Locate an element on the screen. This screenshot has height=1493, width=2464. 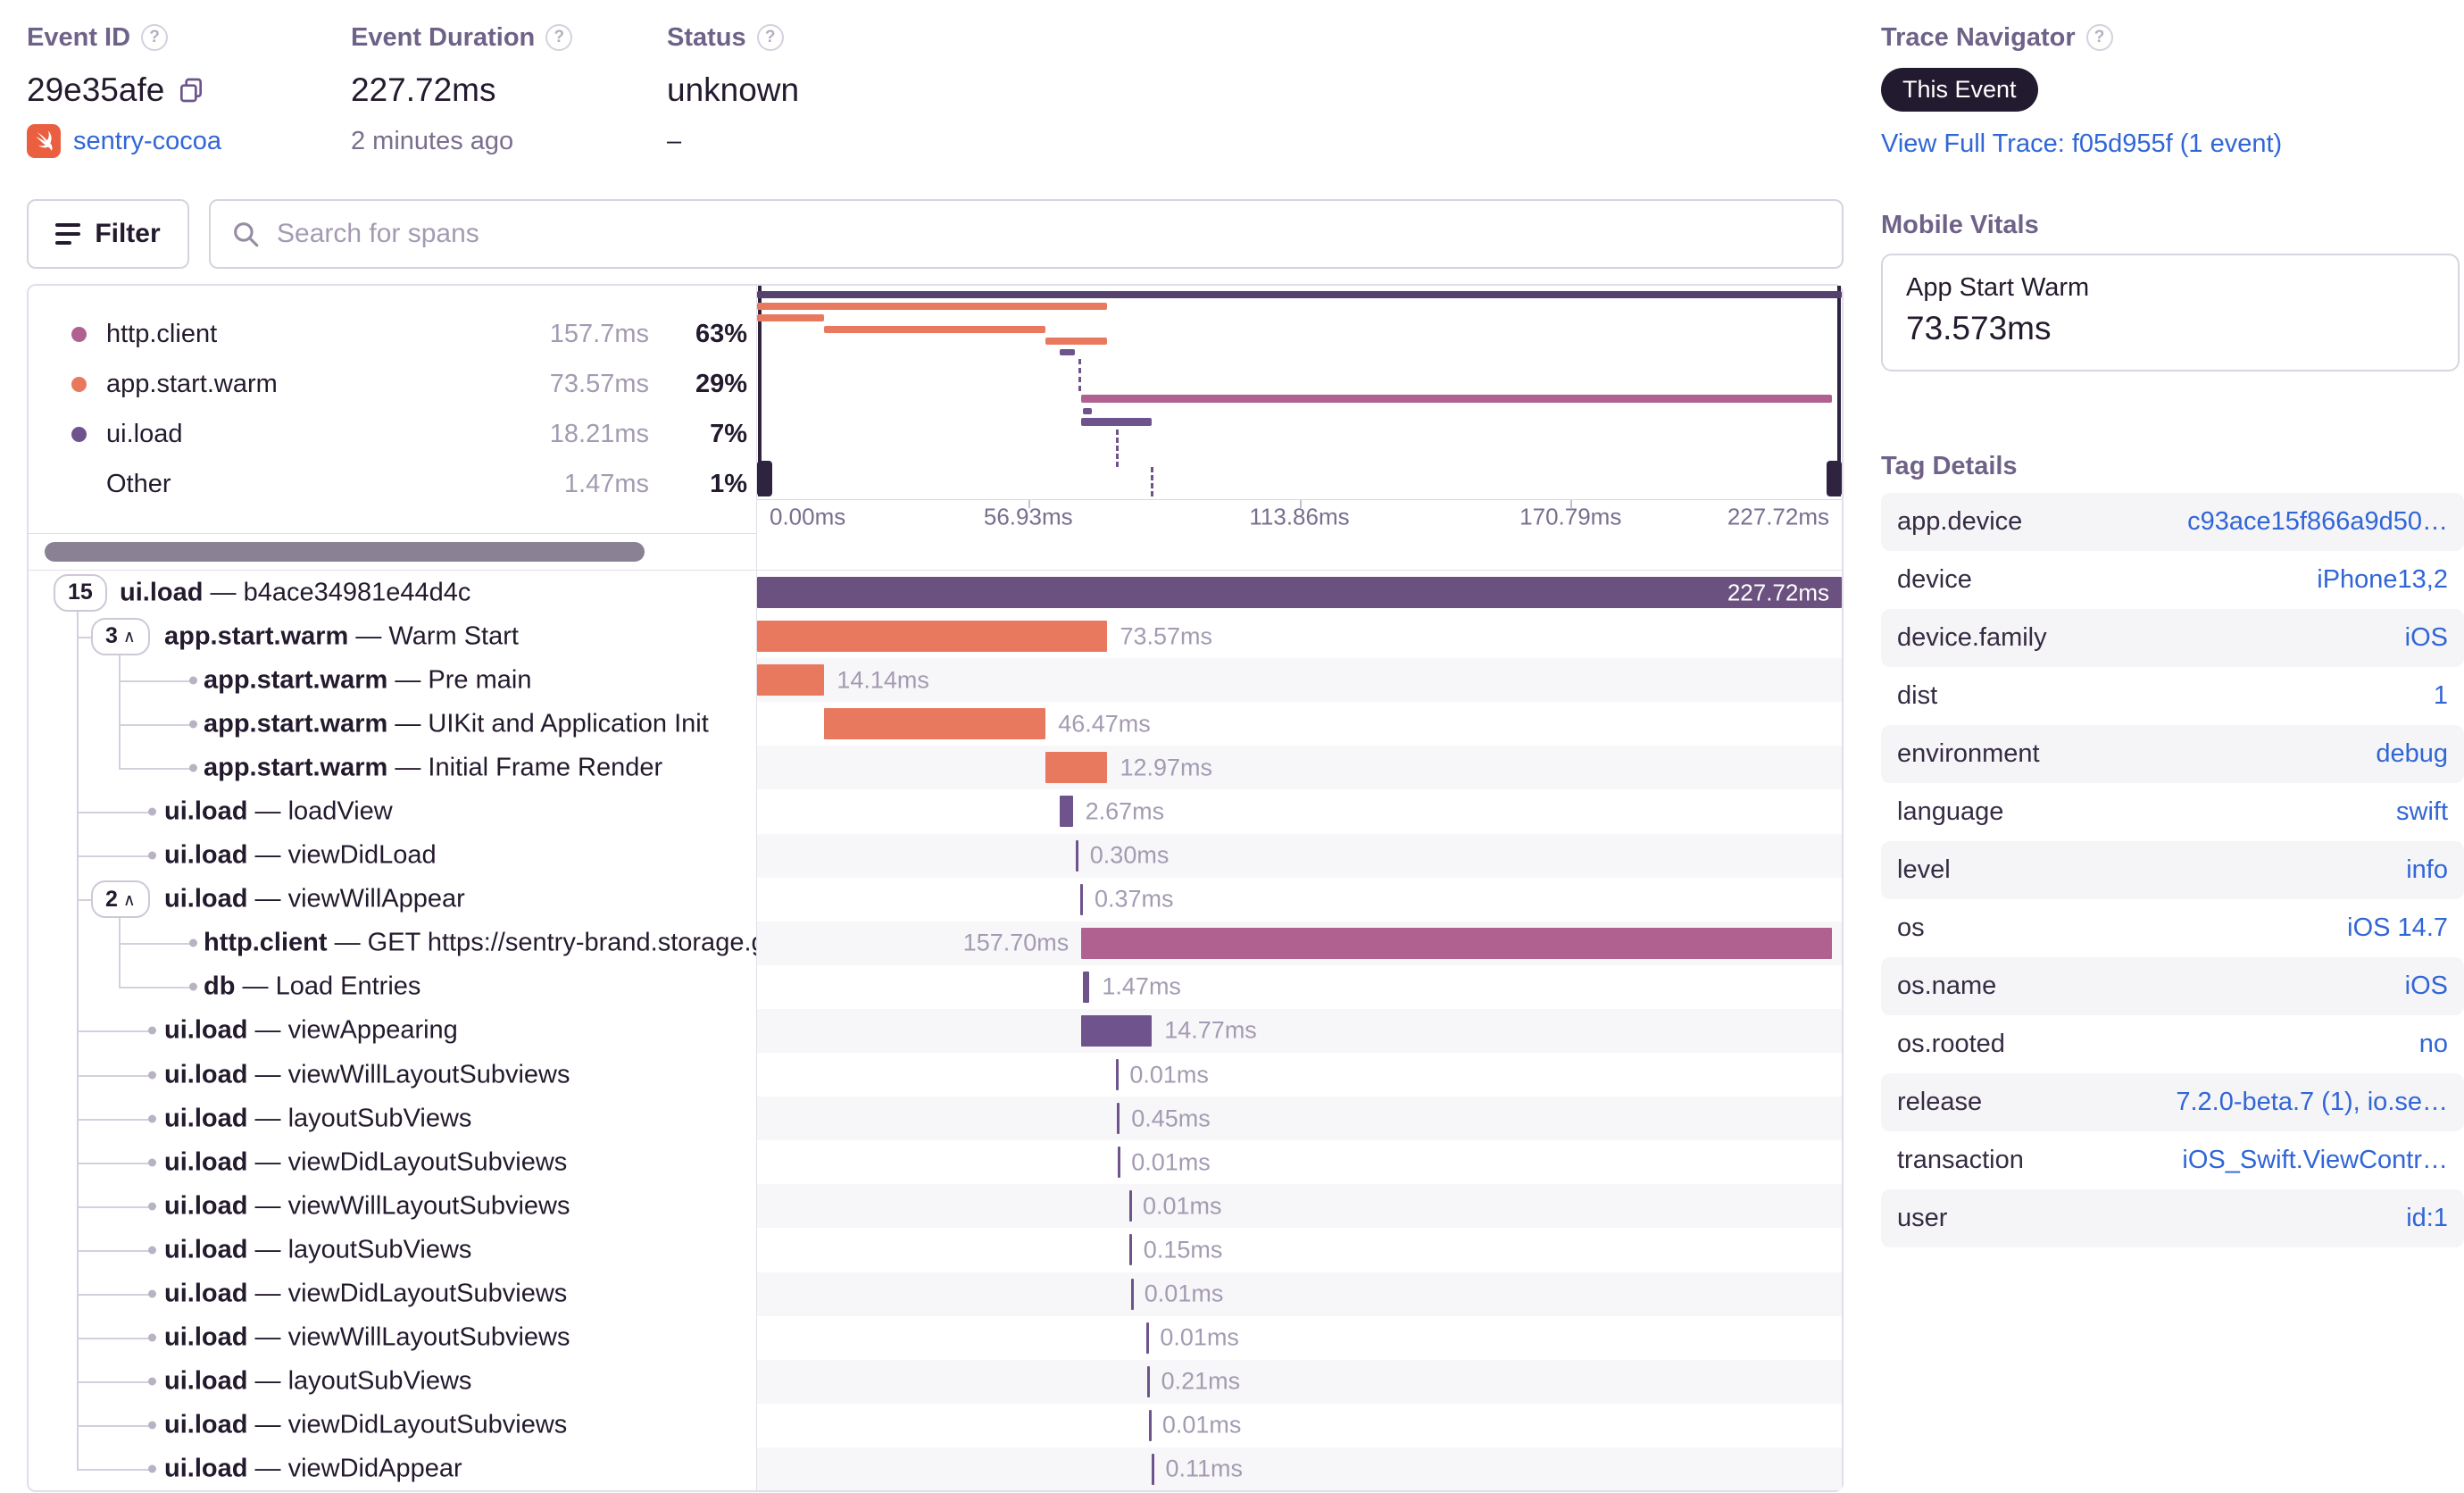
tag-value-link: 1 is located at coordinates (2441, 696).